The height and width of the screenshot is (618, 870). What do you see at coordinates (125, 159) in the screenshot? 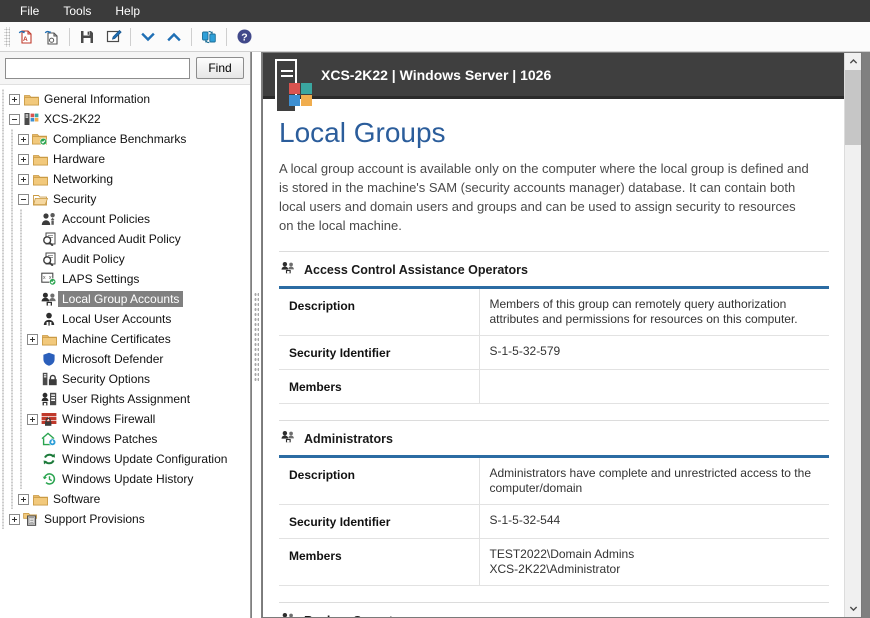
I see `tree-item-hardware: Hardware` at bounding box center [125, 159].